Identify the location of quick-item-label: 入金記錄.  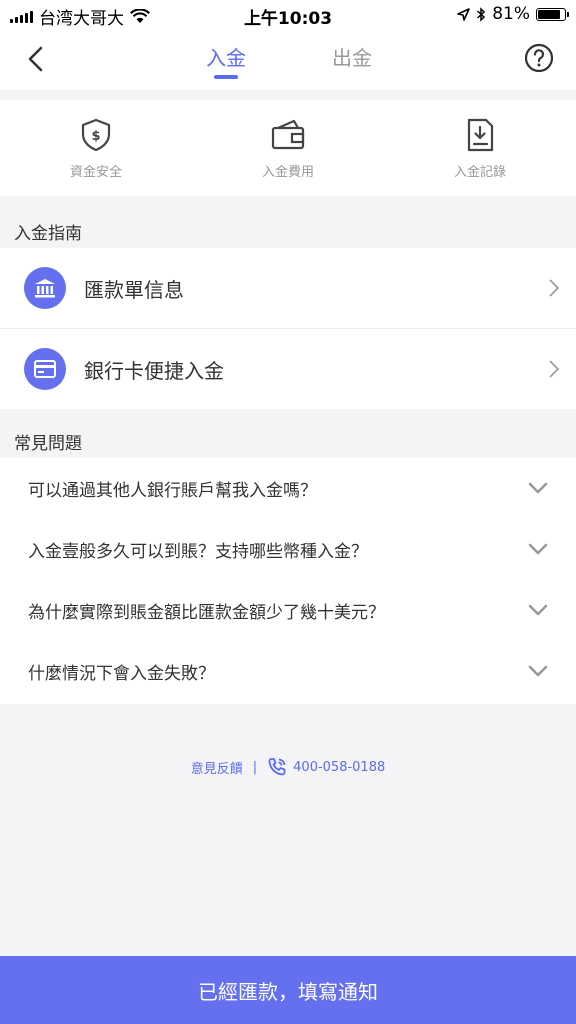
(479, 172).